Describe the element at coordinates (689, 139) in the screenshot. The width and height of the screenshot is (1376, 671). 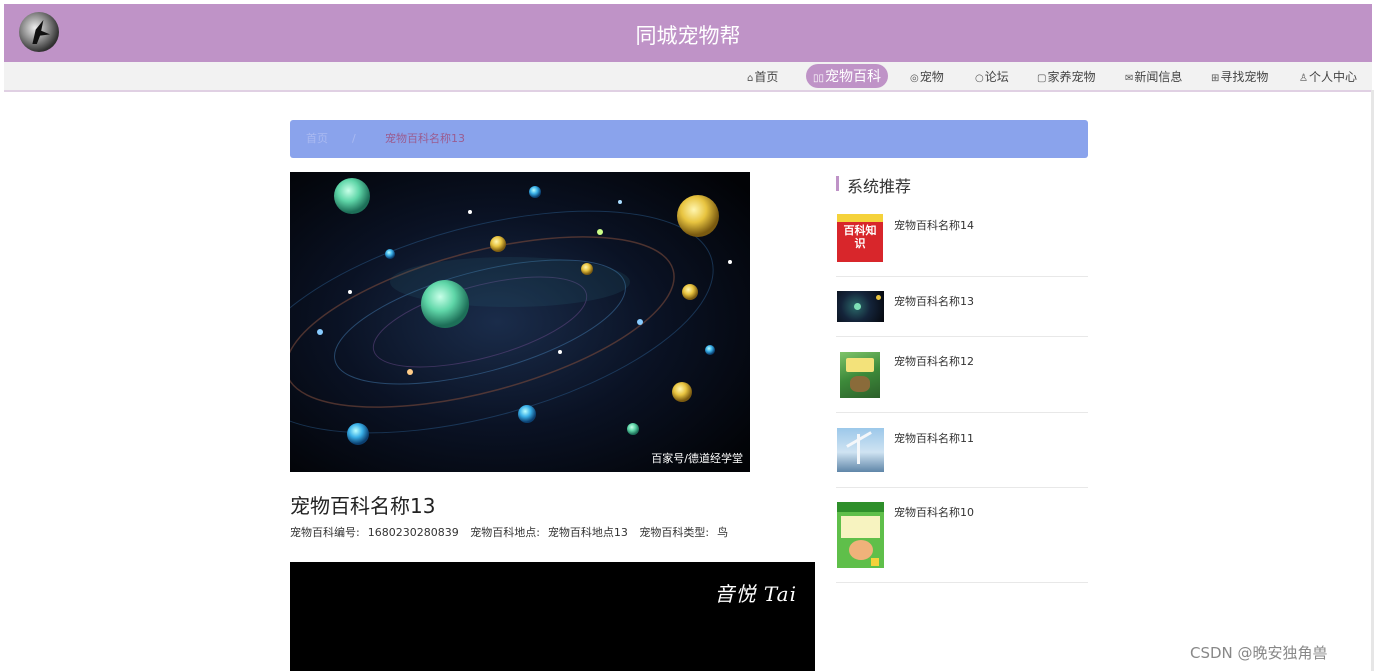
I see `breadcrumb: 首页 / 宠物百科名称13` at that location.